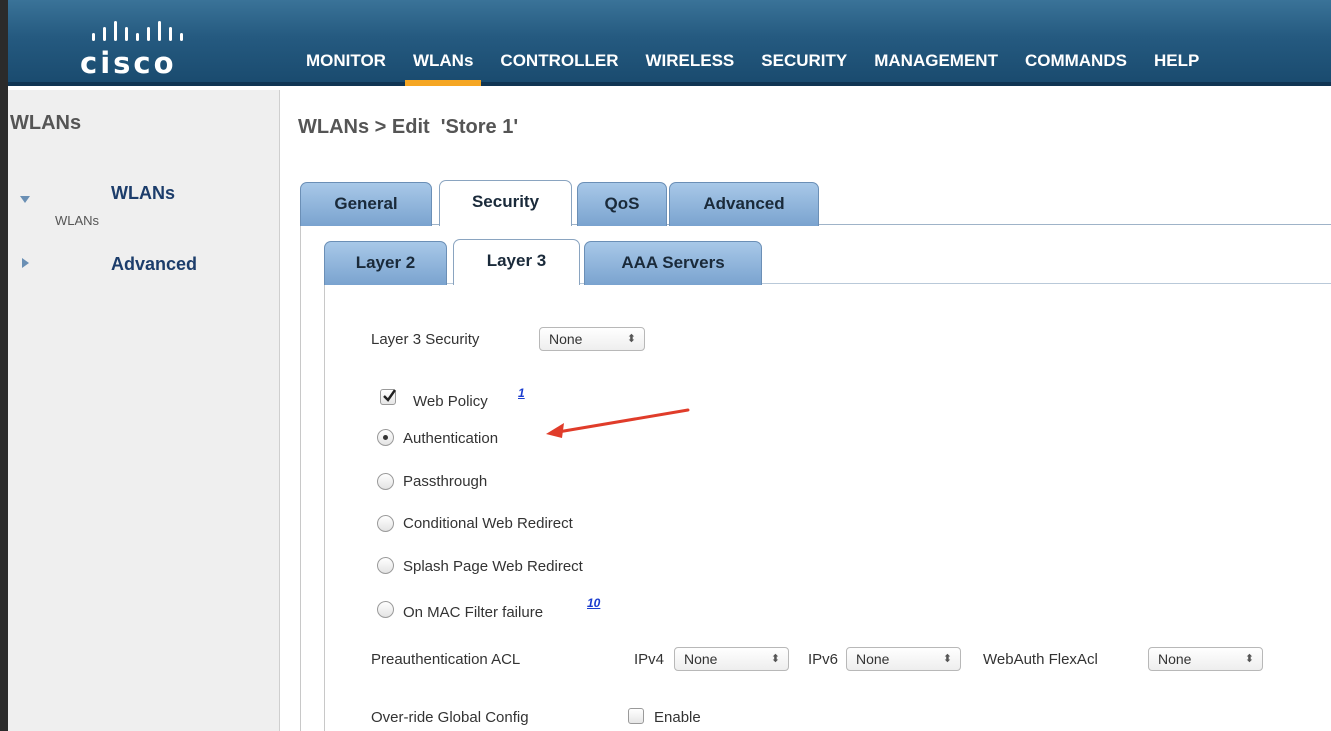  What do you see at coordinates (445, 481) in the screenshot?
I see `radio-passthrough-label: Passthrough` at bounding box center [445, 481].